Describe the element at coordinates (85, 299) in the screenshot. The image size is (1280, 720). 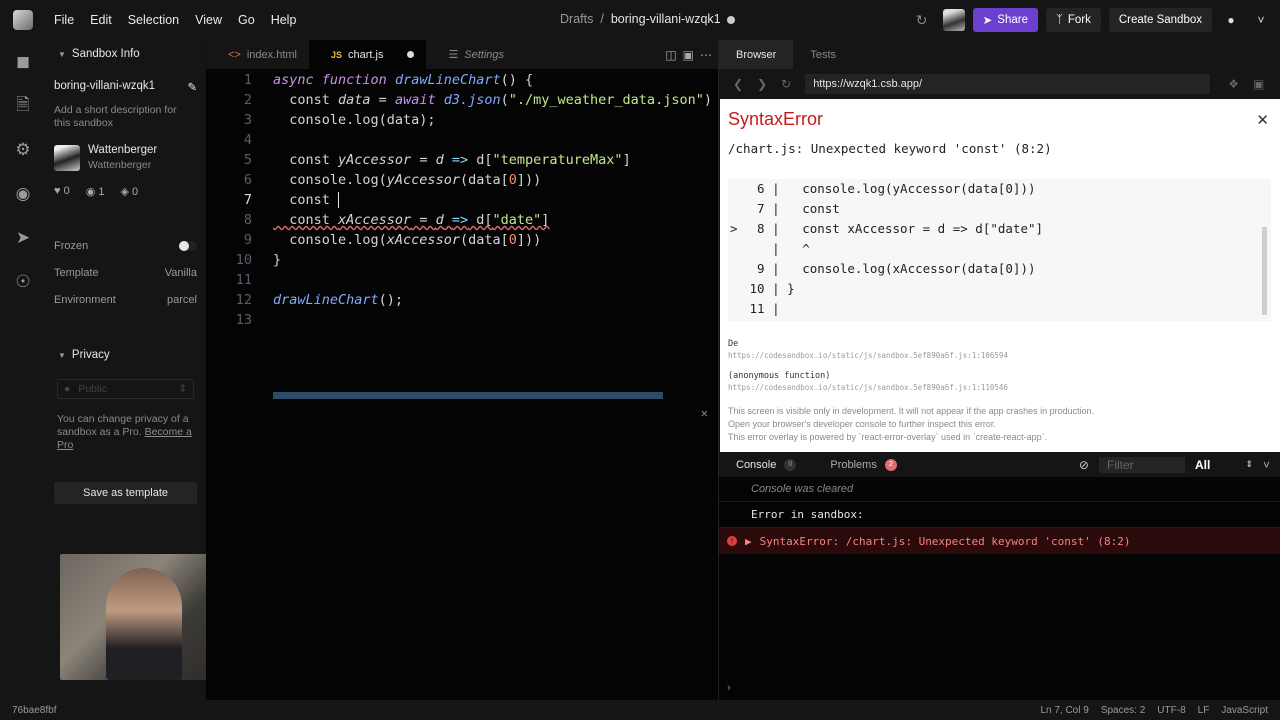
I see `environment-label: Environment` at that location.